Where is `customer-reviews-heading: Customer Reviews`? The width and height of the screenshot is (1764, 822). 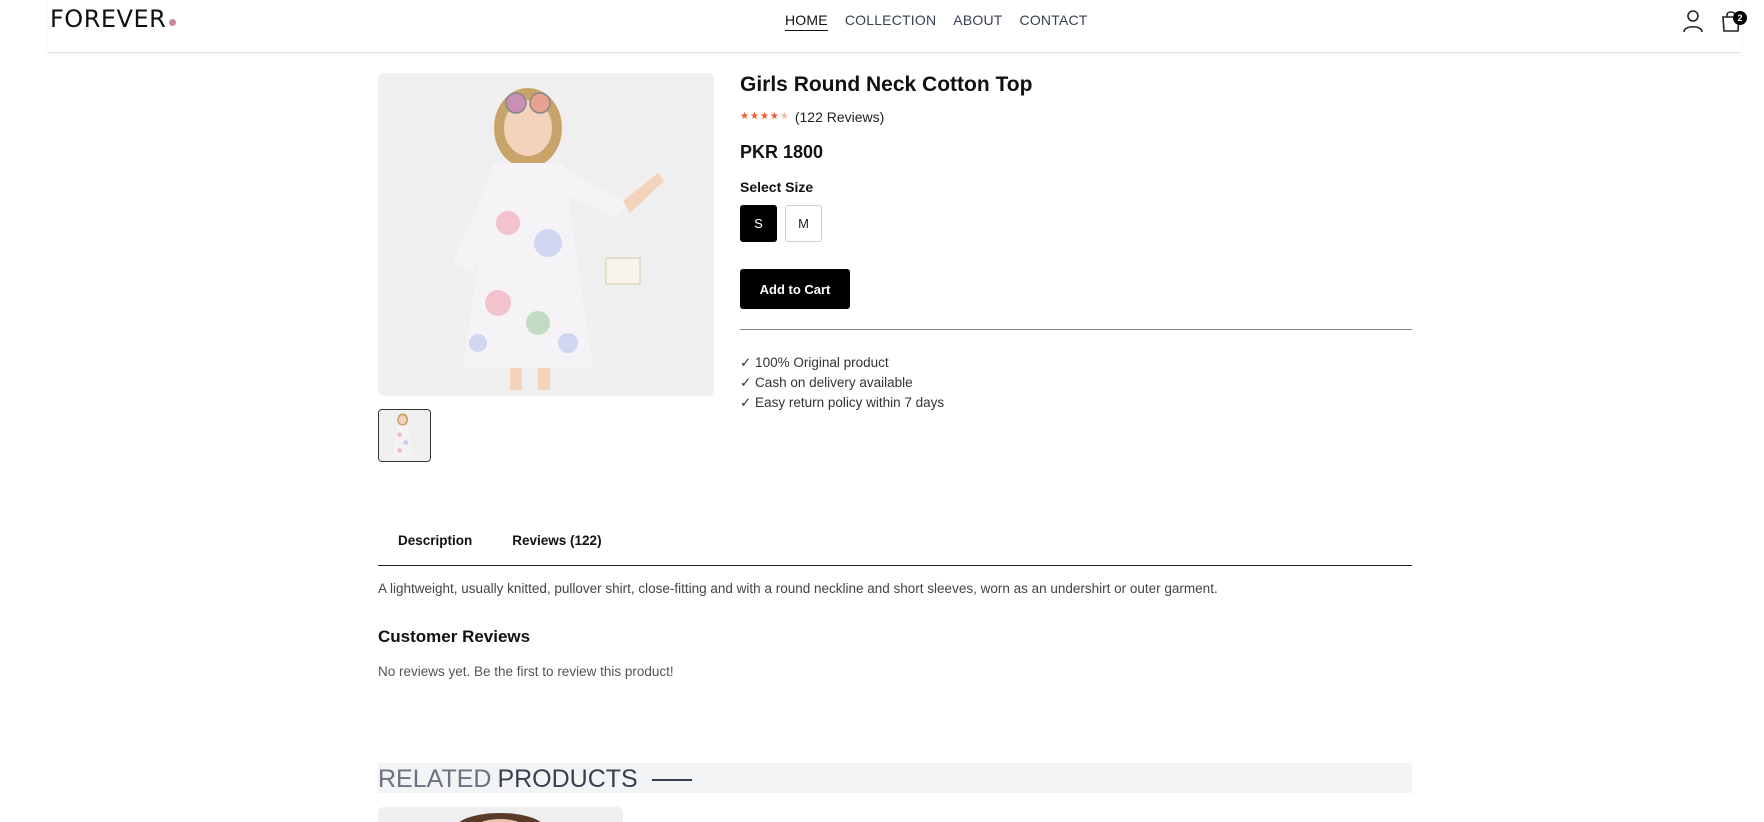 customer-reviews-heading: Customer Reviews is located at coordinates (454, 636).